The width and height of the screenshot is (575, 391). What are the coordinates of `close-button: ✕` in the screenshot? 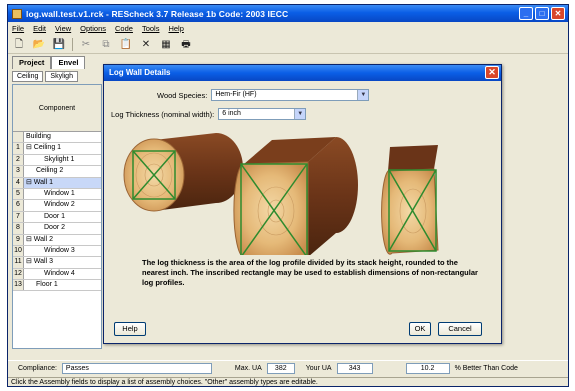 It's located at (558, 13).